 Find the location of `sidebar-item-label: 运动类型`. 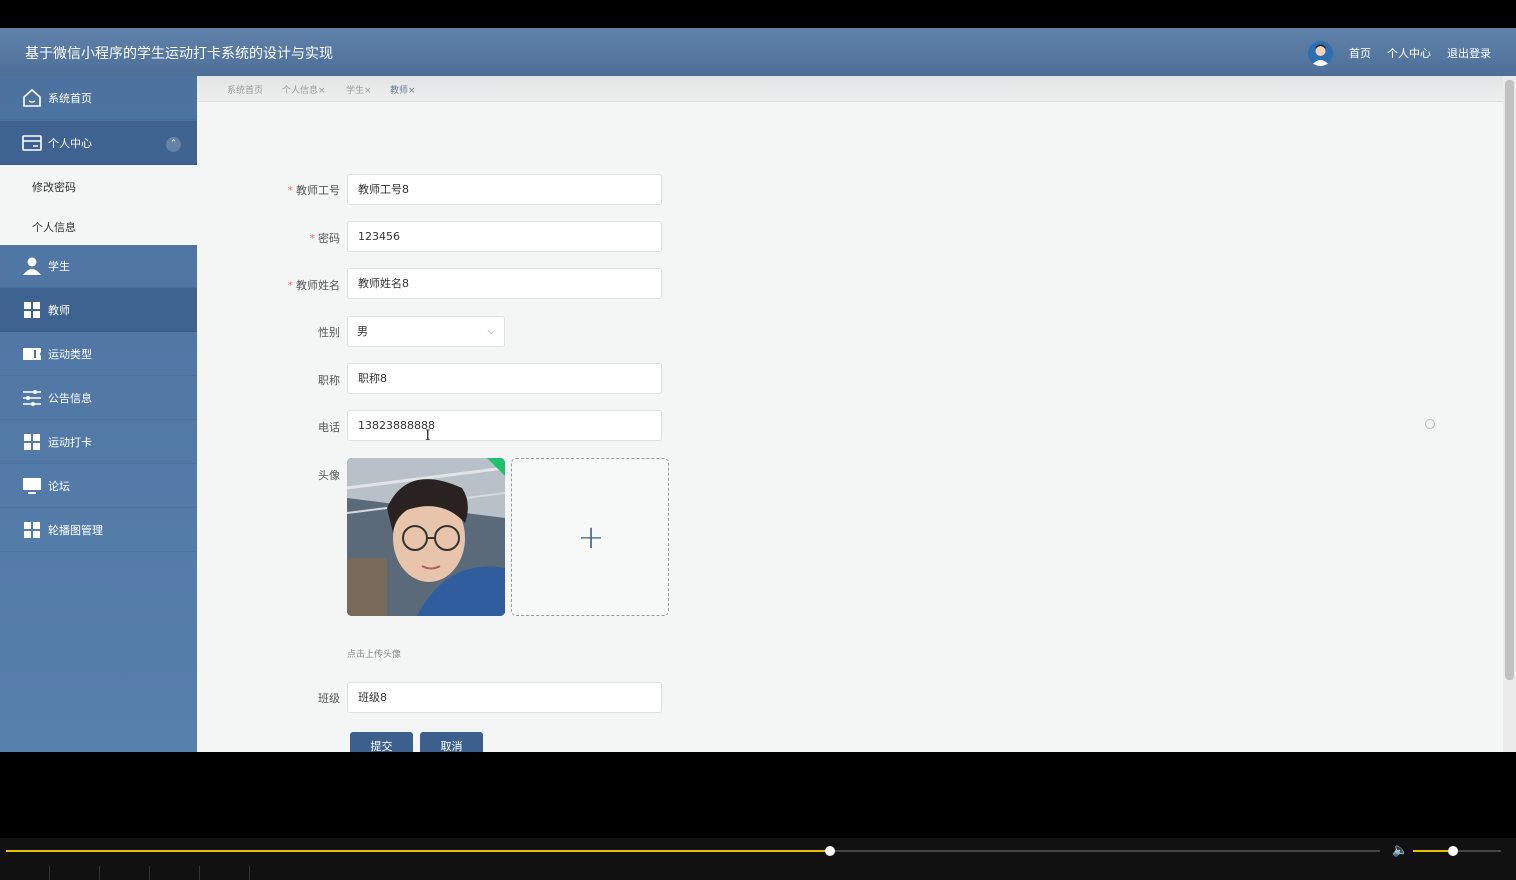

sidebar-item-label: 运动类型 is located at coordinates (70, 354).